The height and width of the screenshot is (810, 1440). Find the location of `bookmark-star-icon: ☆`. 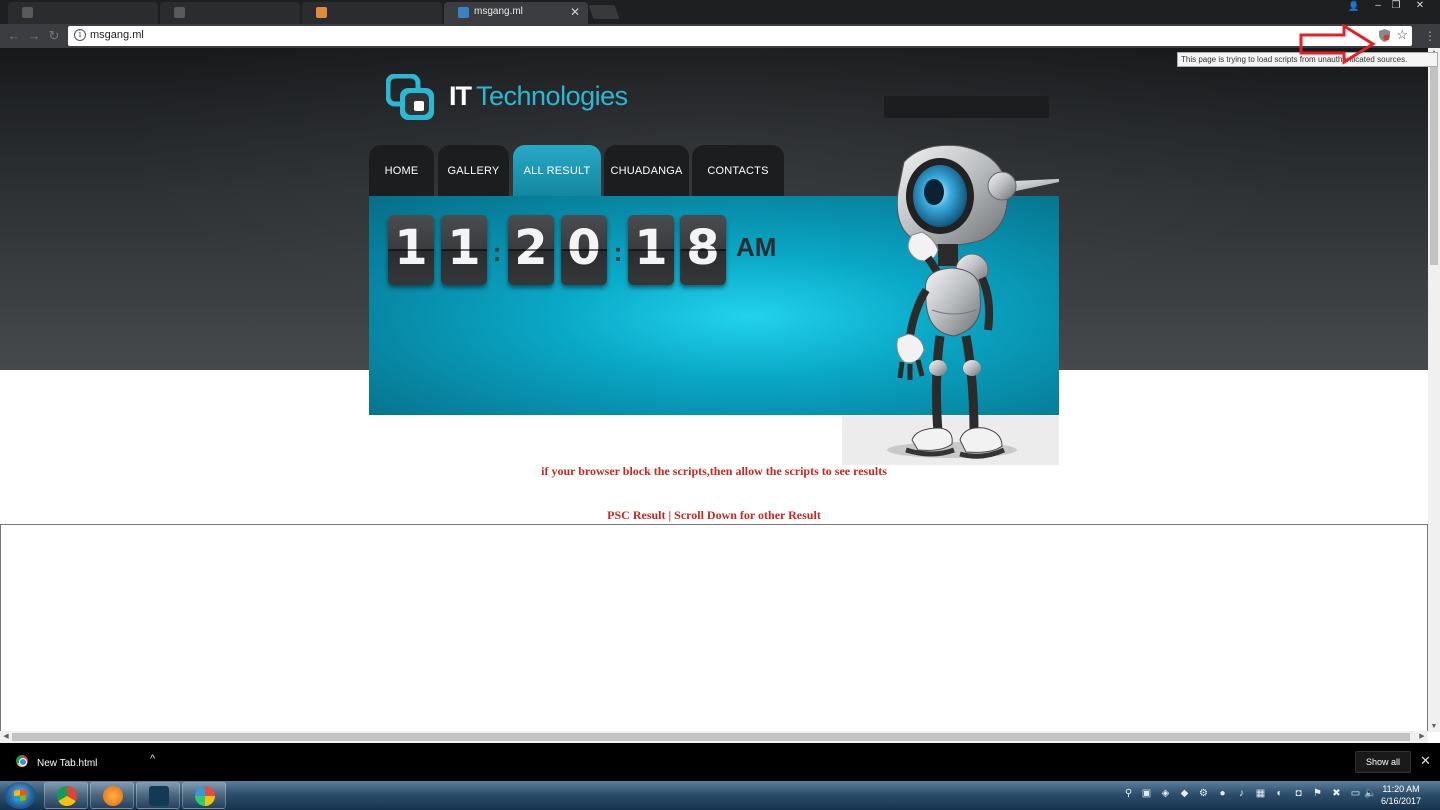

bookmark-star-icon: ☆ is located at coordinates (1402, 35).